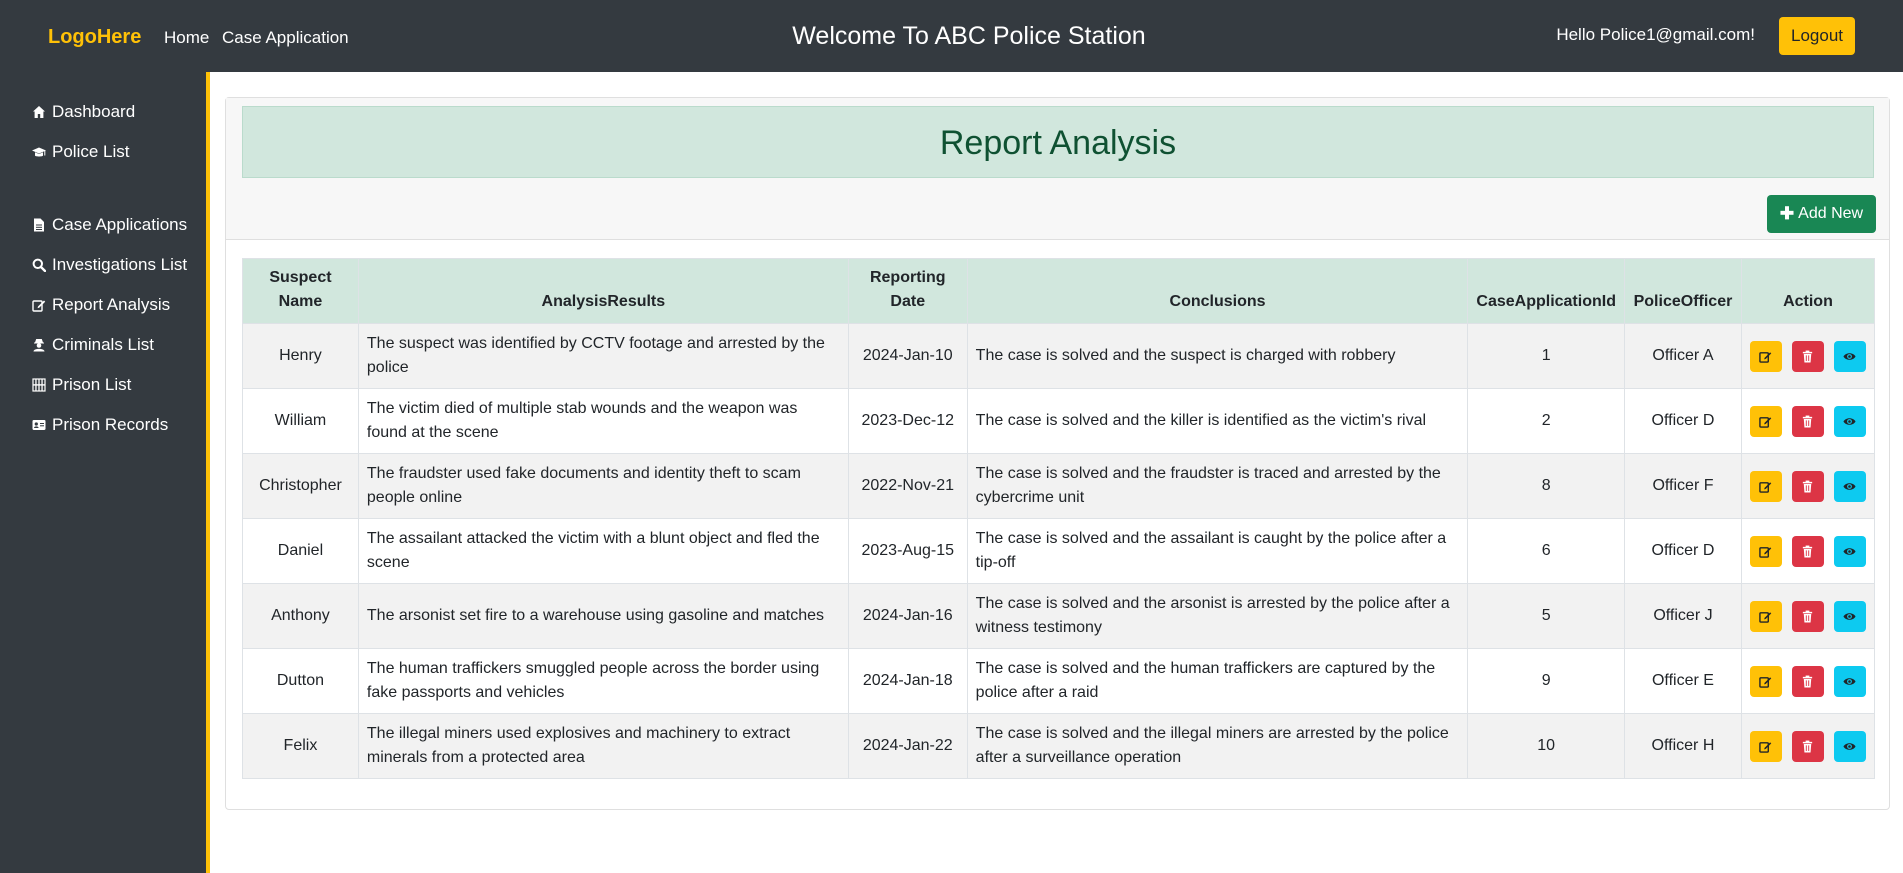 This screenshot has width=1903, height=873. Describe the element at coordinates (1546, 356) in the screenshot. I see `cell-case-application-id: 1` at that location.